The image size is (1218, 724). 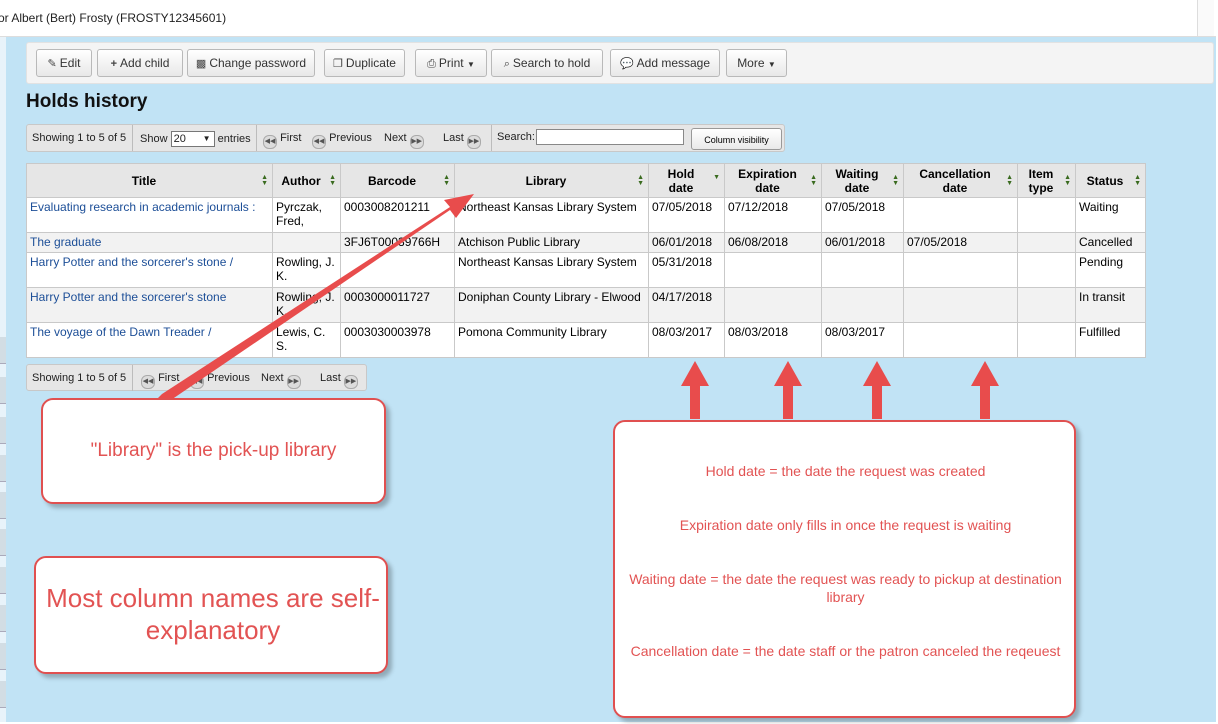 I want to click on arrow-to-library-header, so click(x=316, y=298).